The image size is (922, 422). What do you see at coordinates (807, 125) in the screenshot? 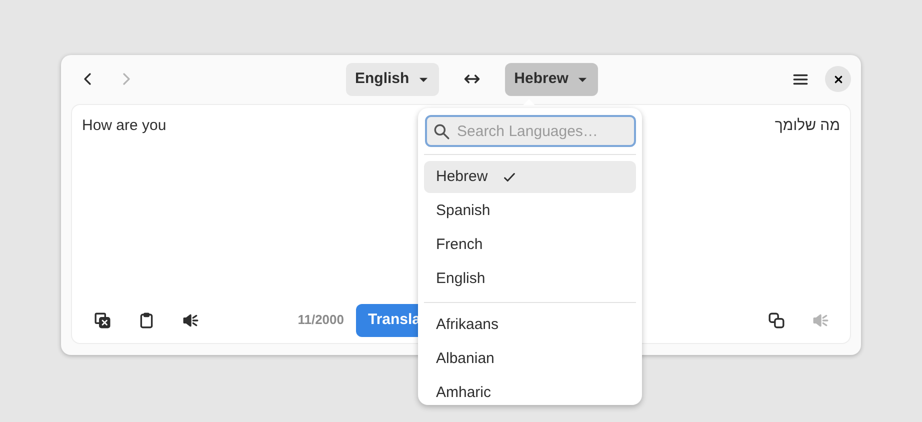
I see `translated-text: מה שלומך` at bounding box center [807, 125].